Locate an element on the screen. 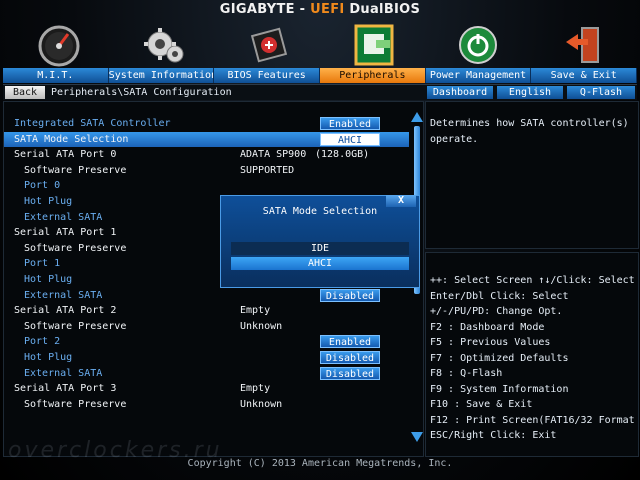  key-hint: F8 : Q-Flash is located at coordinates (466, 373).